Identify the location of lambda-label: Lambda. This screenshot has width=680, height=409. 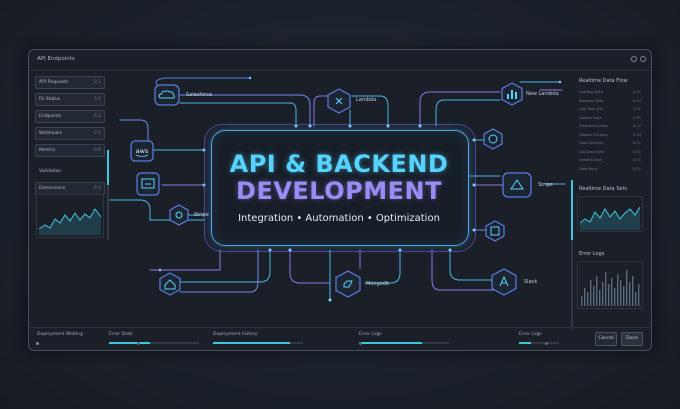
(366, 100).